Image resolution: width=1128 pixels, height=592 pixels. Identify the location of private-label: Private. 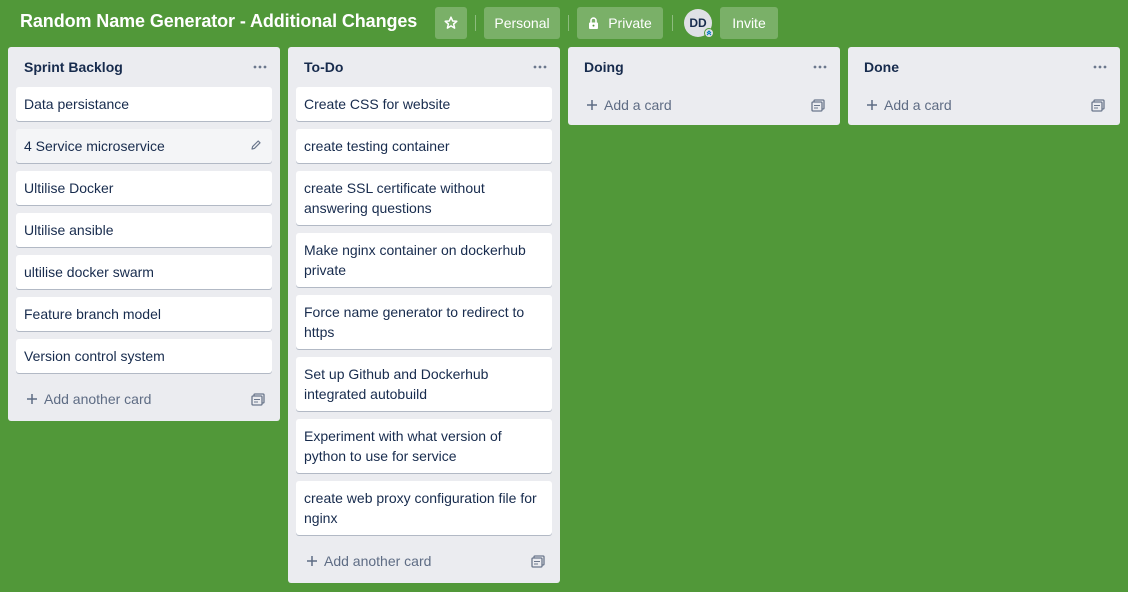
(630, 23).